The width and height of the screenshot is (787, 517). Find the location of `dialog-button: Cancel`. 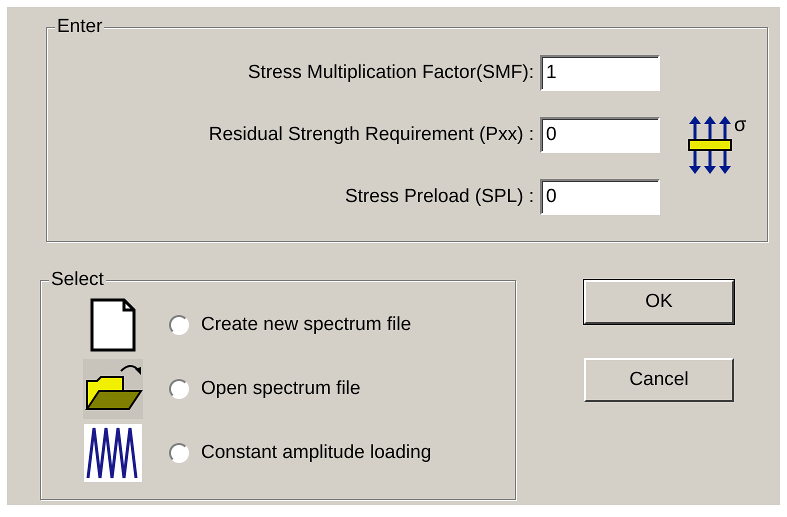

dialog-button: Cancel is located at coordinates (659, 380).